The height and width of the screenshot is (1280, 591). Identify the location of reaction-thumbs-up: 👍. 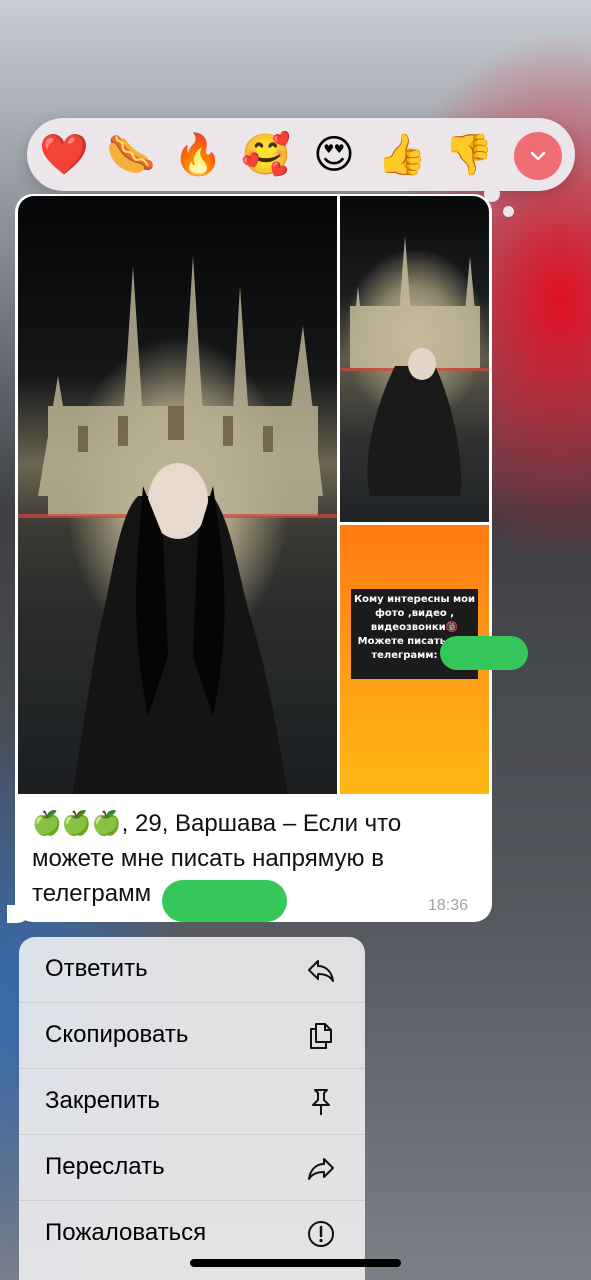
(402, 155).